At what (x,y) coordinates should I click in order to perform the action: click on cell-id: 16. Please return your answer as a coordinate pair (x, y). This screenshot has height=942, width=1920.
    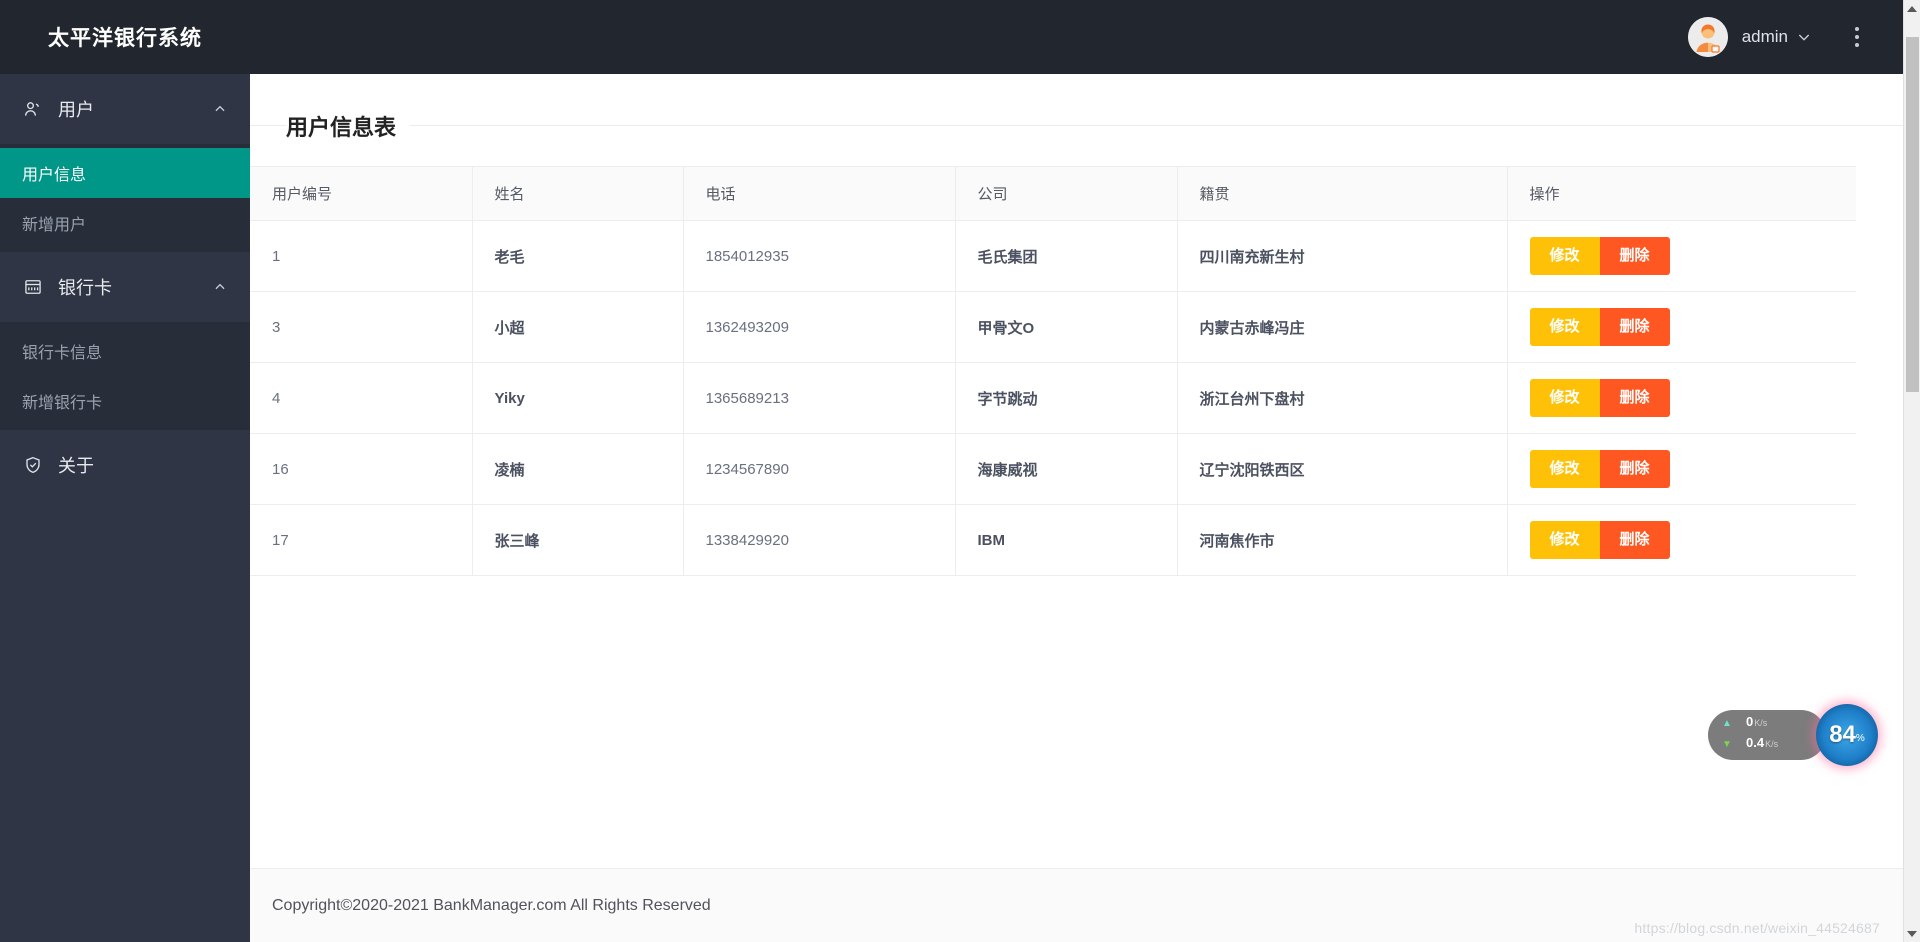
    Looking at the image, I should click on (361, 469).